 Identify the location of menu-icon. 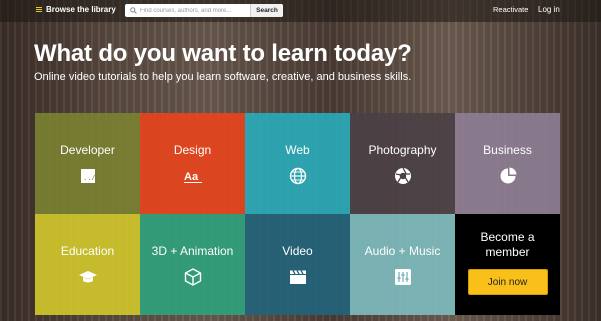
(39, 9).